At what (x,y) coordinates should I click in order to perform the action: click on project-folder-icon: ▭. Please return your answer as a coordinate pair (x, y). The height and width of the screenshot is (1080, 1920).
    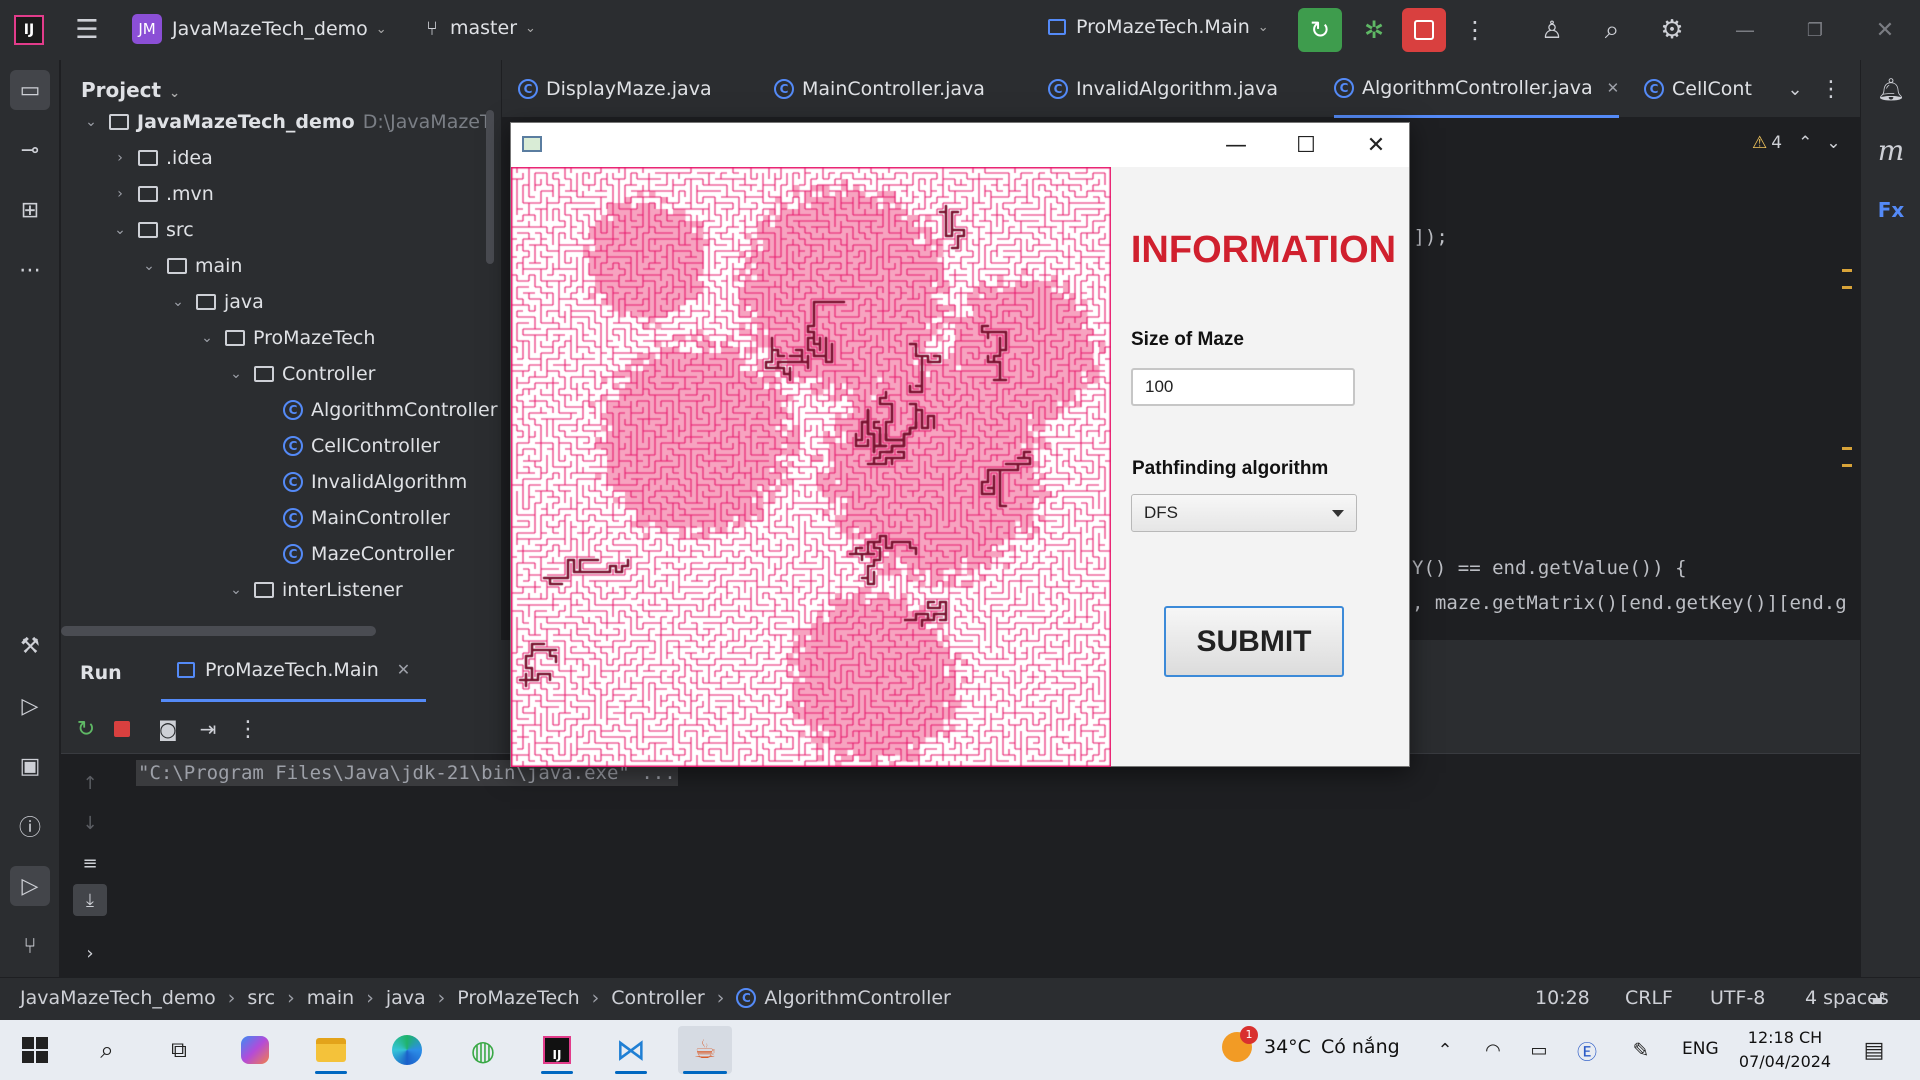
    Looking at the image, I should click on (30, 90).